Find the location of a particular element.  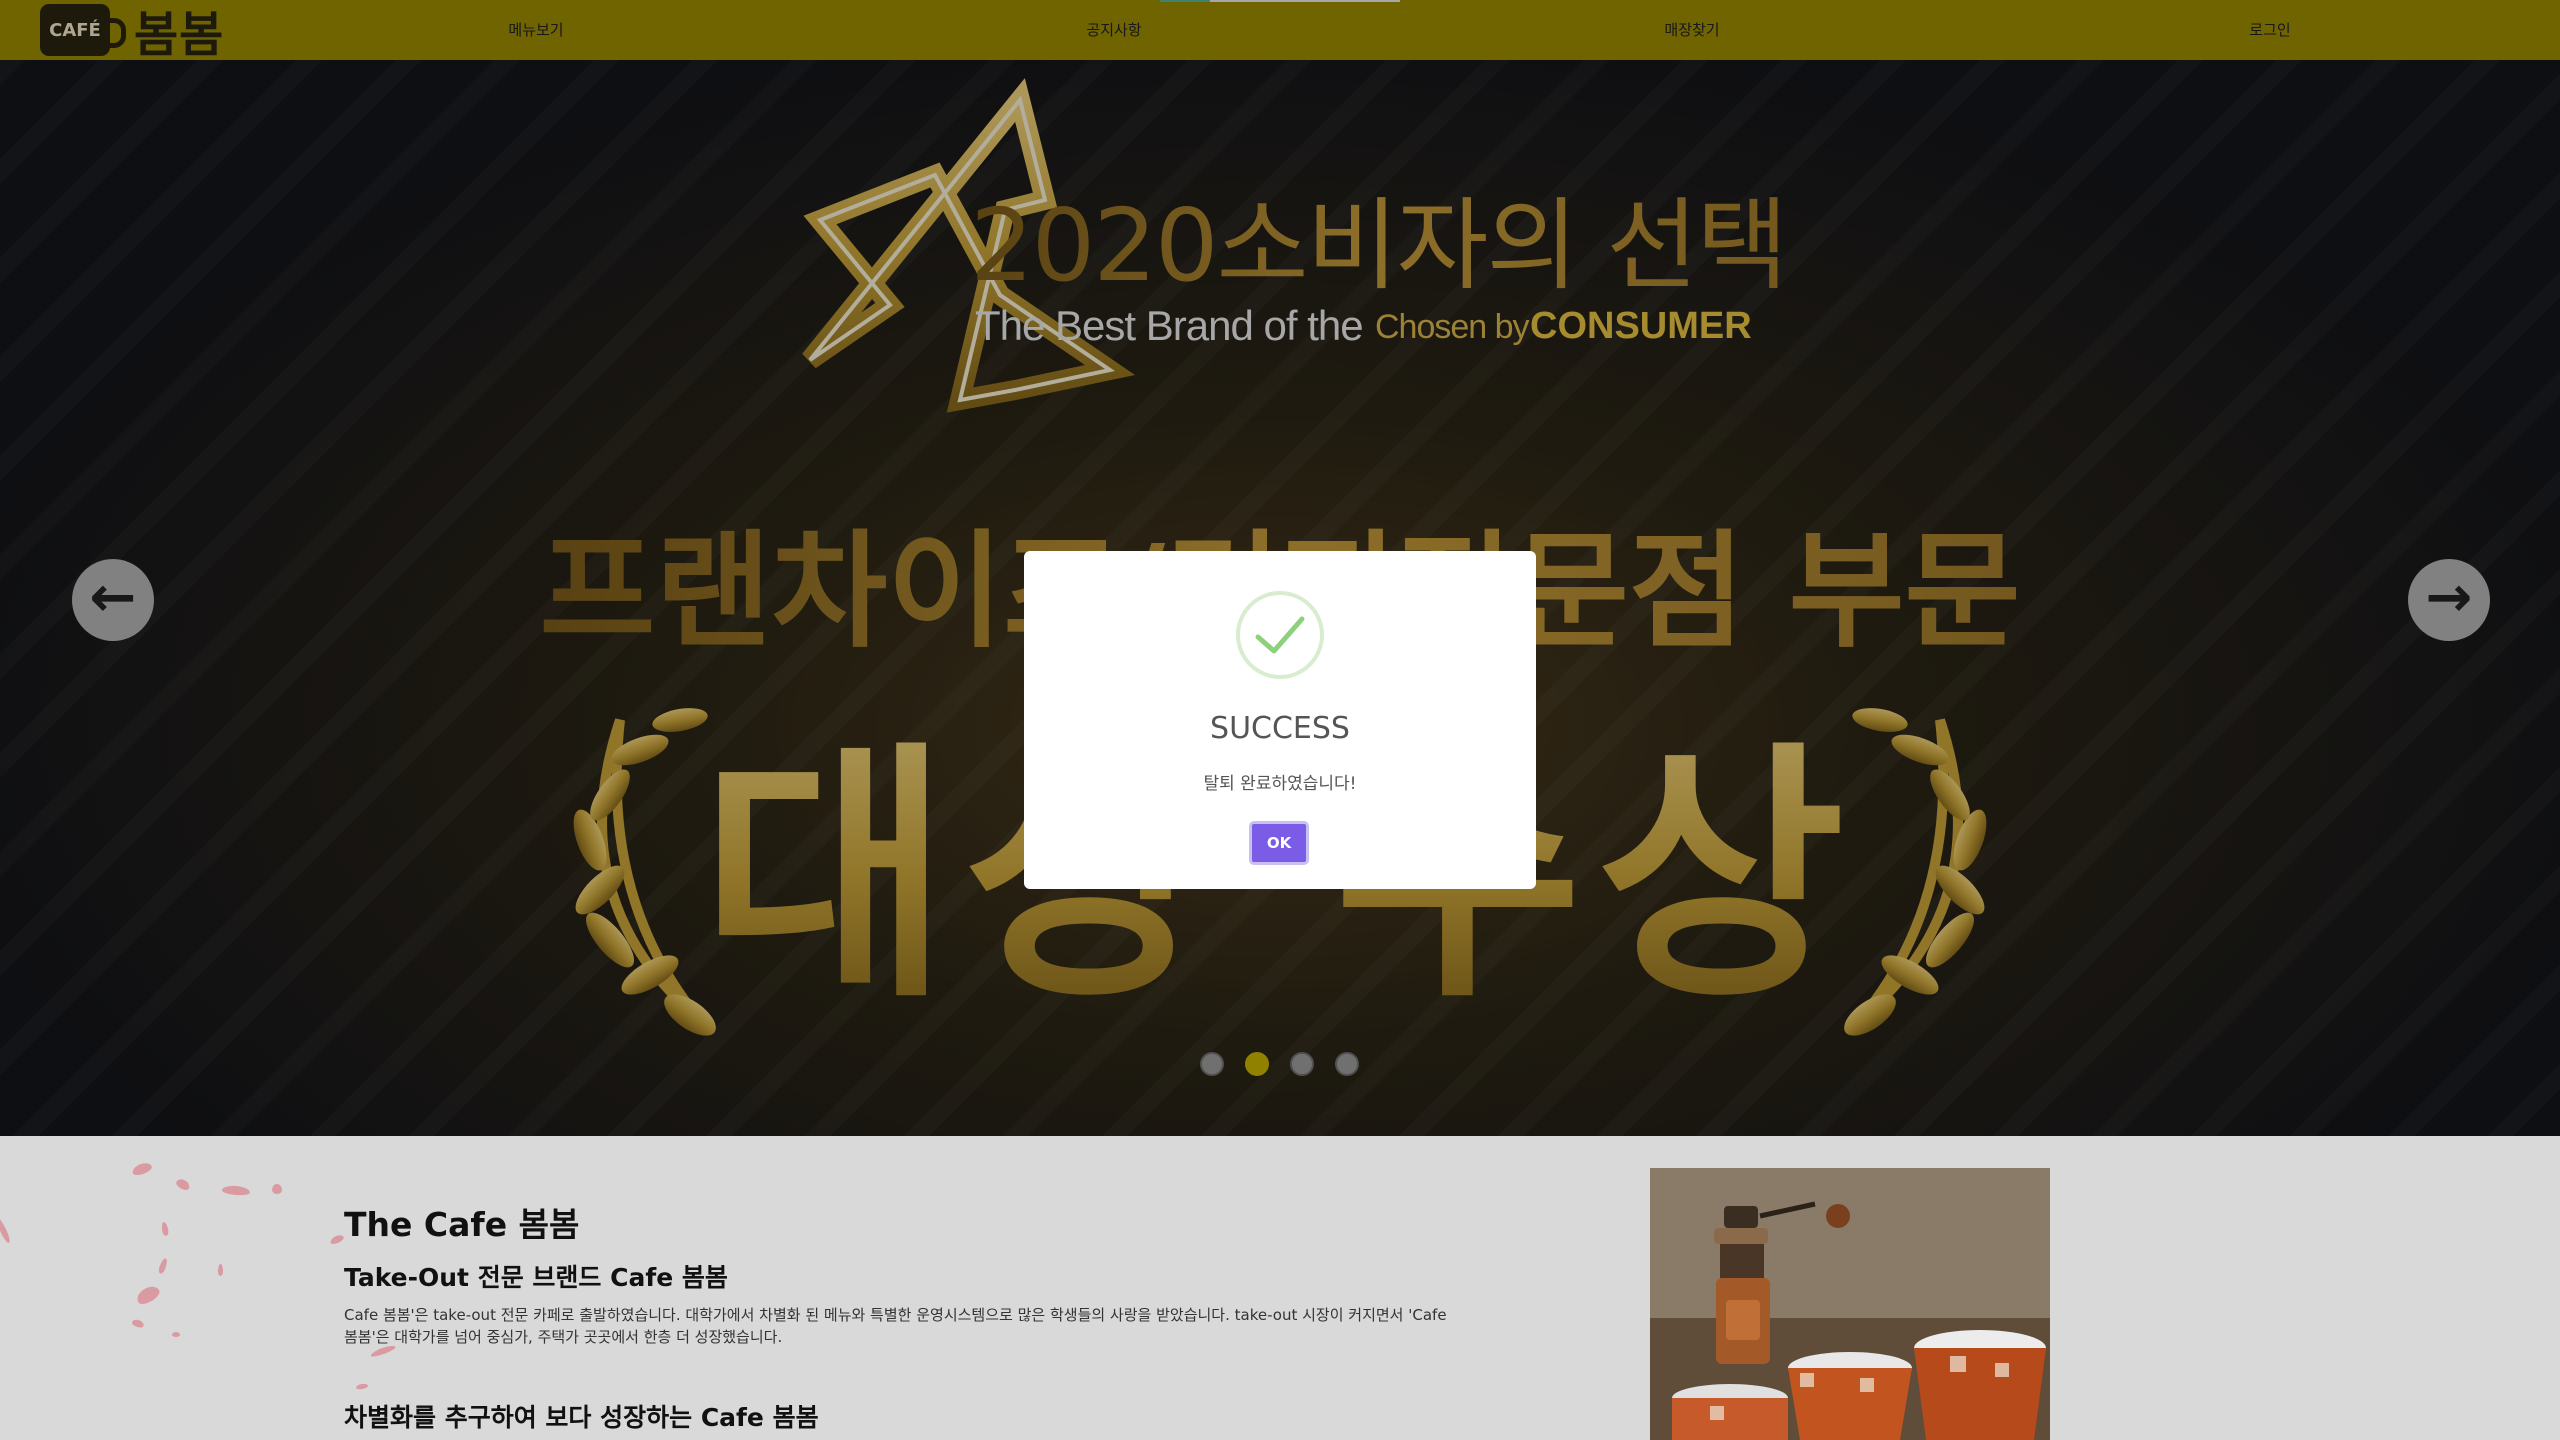

checkmark-success-icon is located at coordinates (1280, 635).